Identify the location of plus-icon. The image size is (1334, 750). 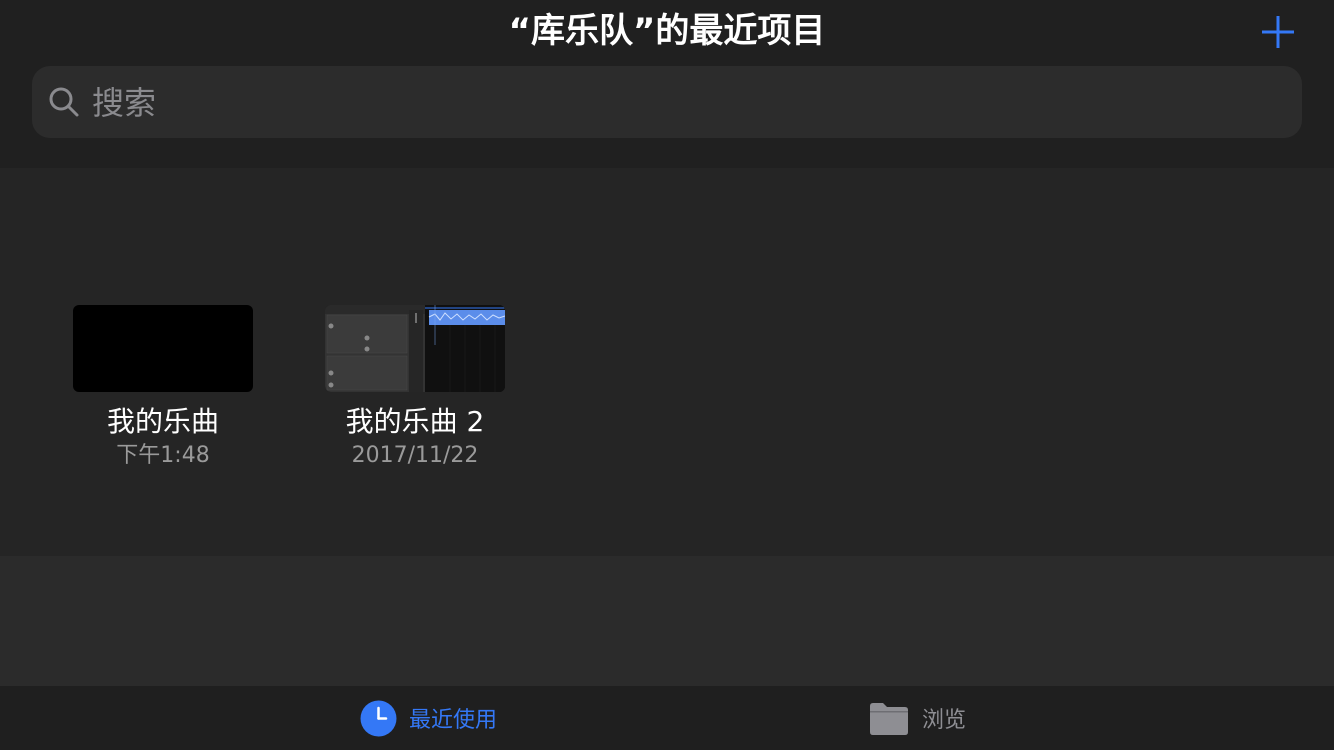
(1278, 32).